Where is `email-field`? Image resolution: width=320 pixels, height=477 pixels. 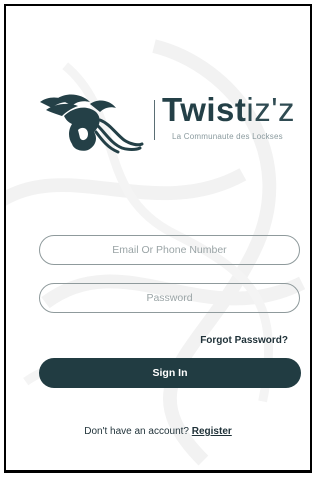 email-field is located at coordinates (169, 250).